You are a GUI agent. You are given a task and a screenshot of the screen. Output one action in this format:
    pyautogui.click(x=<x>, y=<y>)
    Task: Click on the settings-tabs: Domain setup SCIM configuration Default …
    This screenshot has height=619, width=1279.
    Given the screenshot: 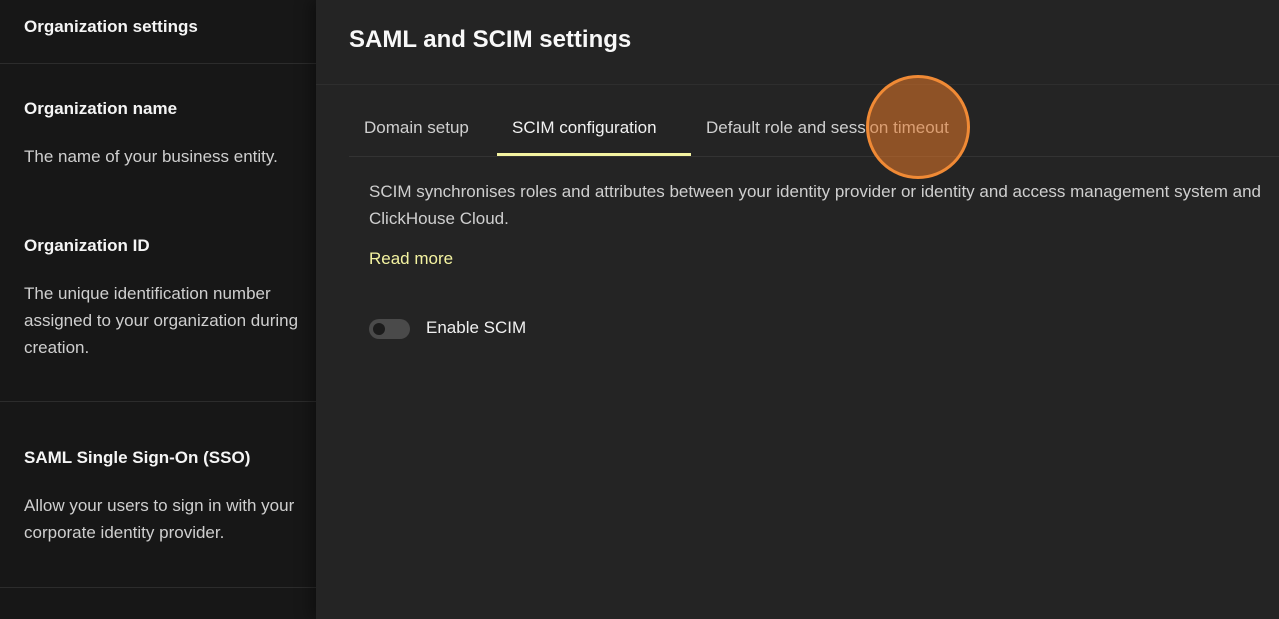 What is the action you would take?
    pyautogui.click(x=814, y=132)
    